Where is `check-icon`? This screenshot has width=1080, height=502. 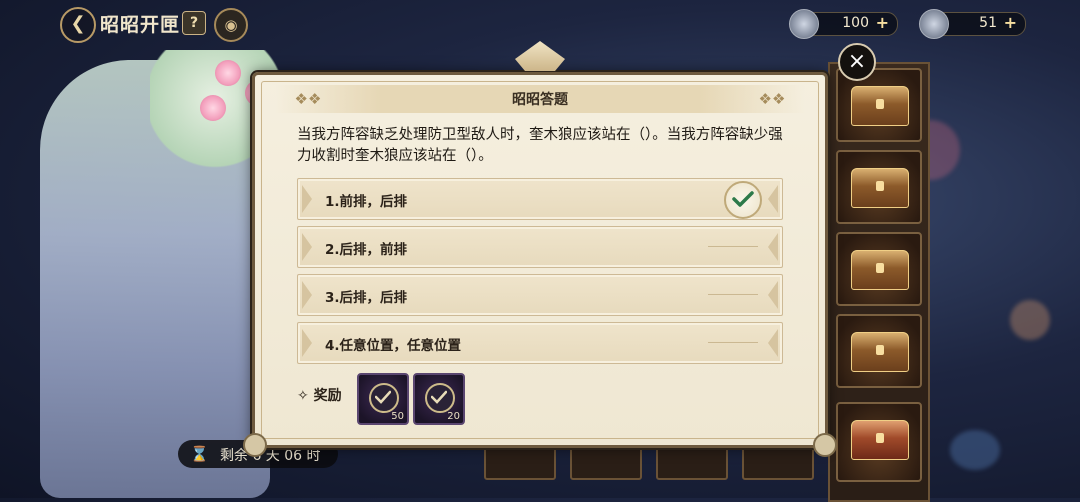
check-icon is located at coordinates (743, 200).